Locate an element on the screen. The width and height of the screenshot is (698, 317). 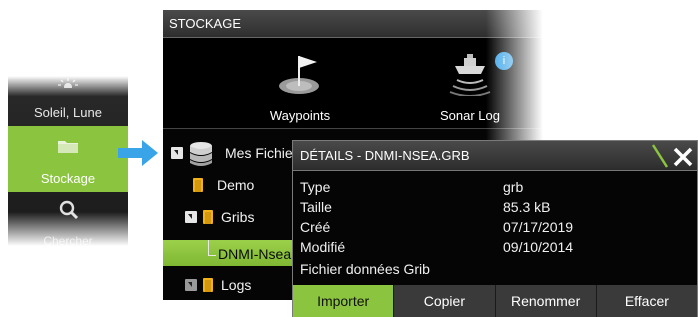
sidebar-item-label: Stockage is located at coordinates (68, 178).